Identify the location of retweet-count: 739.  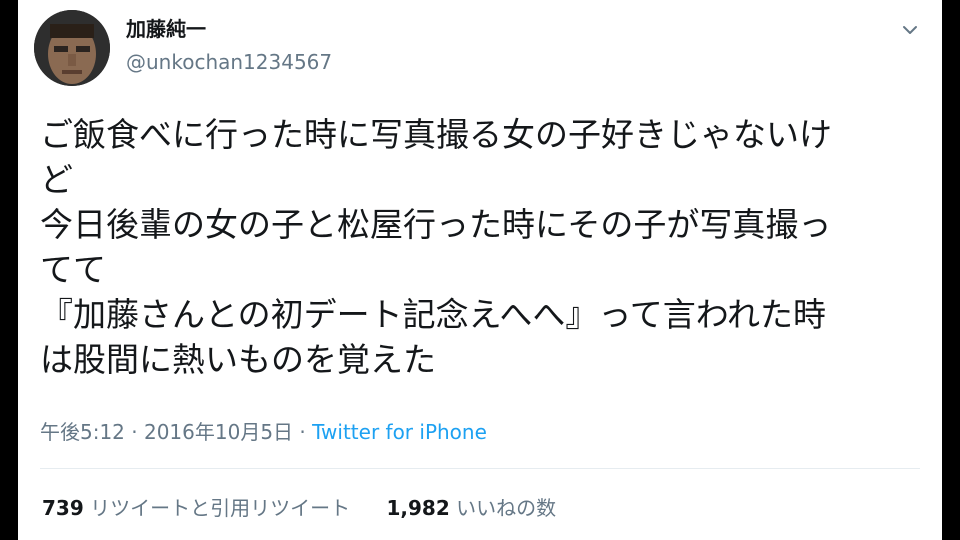
(63, 508).